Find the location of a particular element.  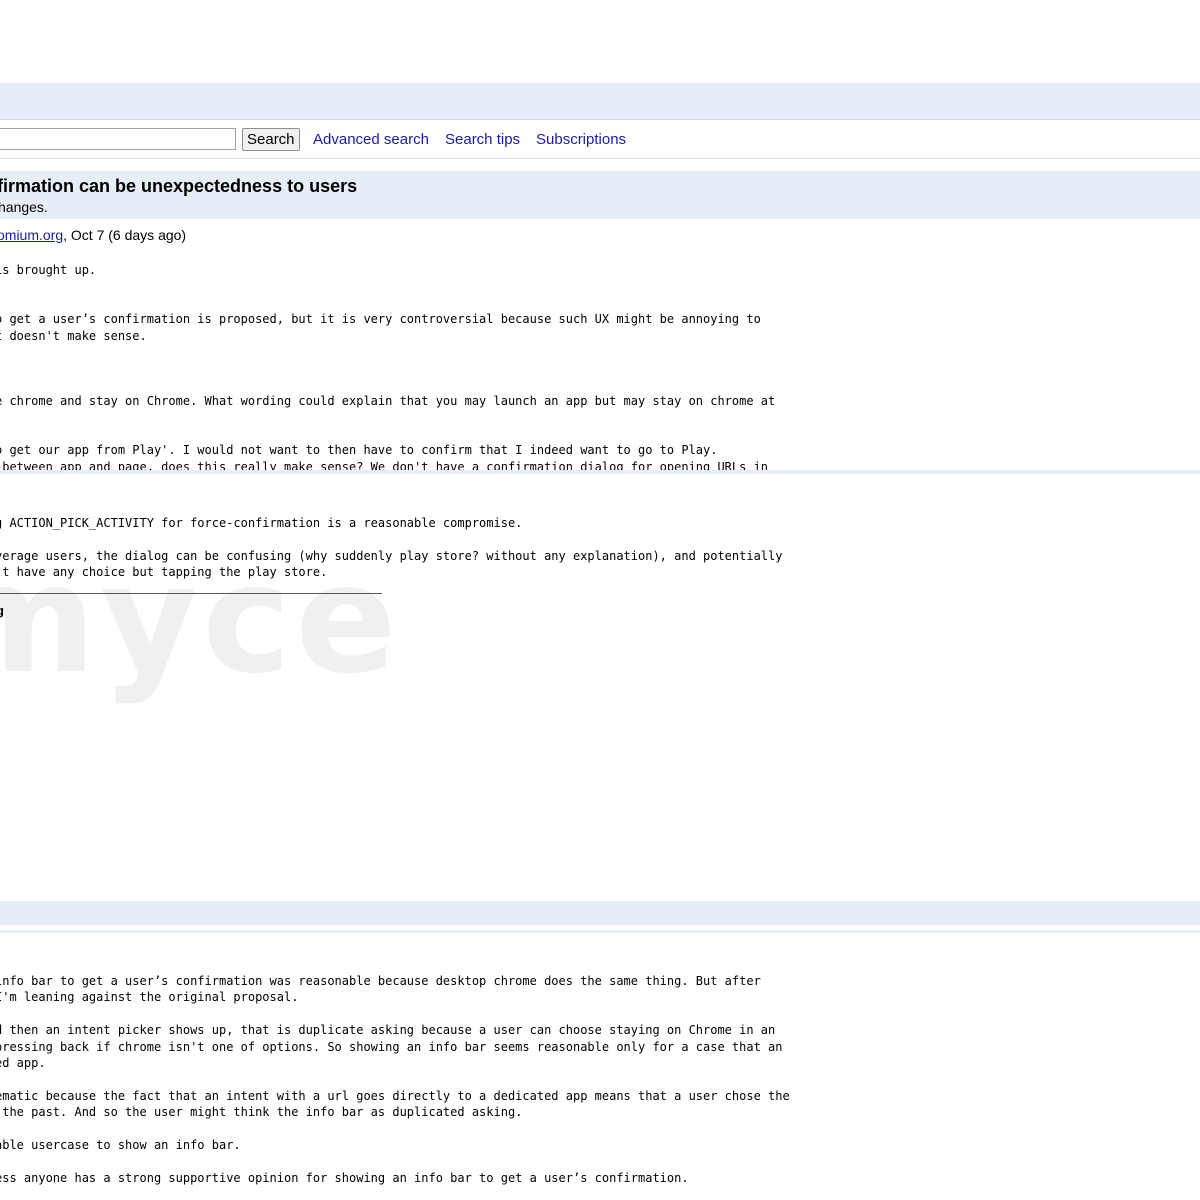

issue-subtitle: hanges. is located at coordinates (24, 207).